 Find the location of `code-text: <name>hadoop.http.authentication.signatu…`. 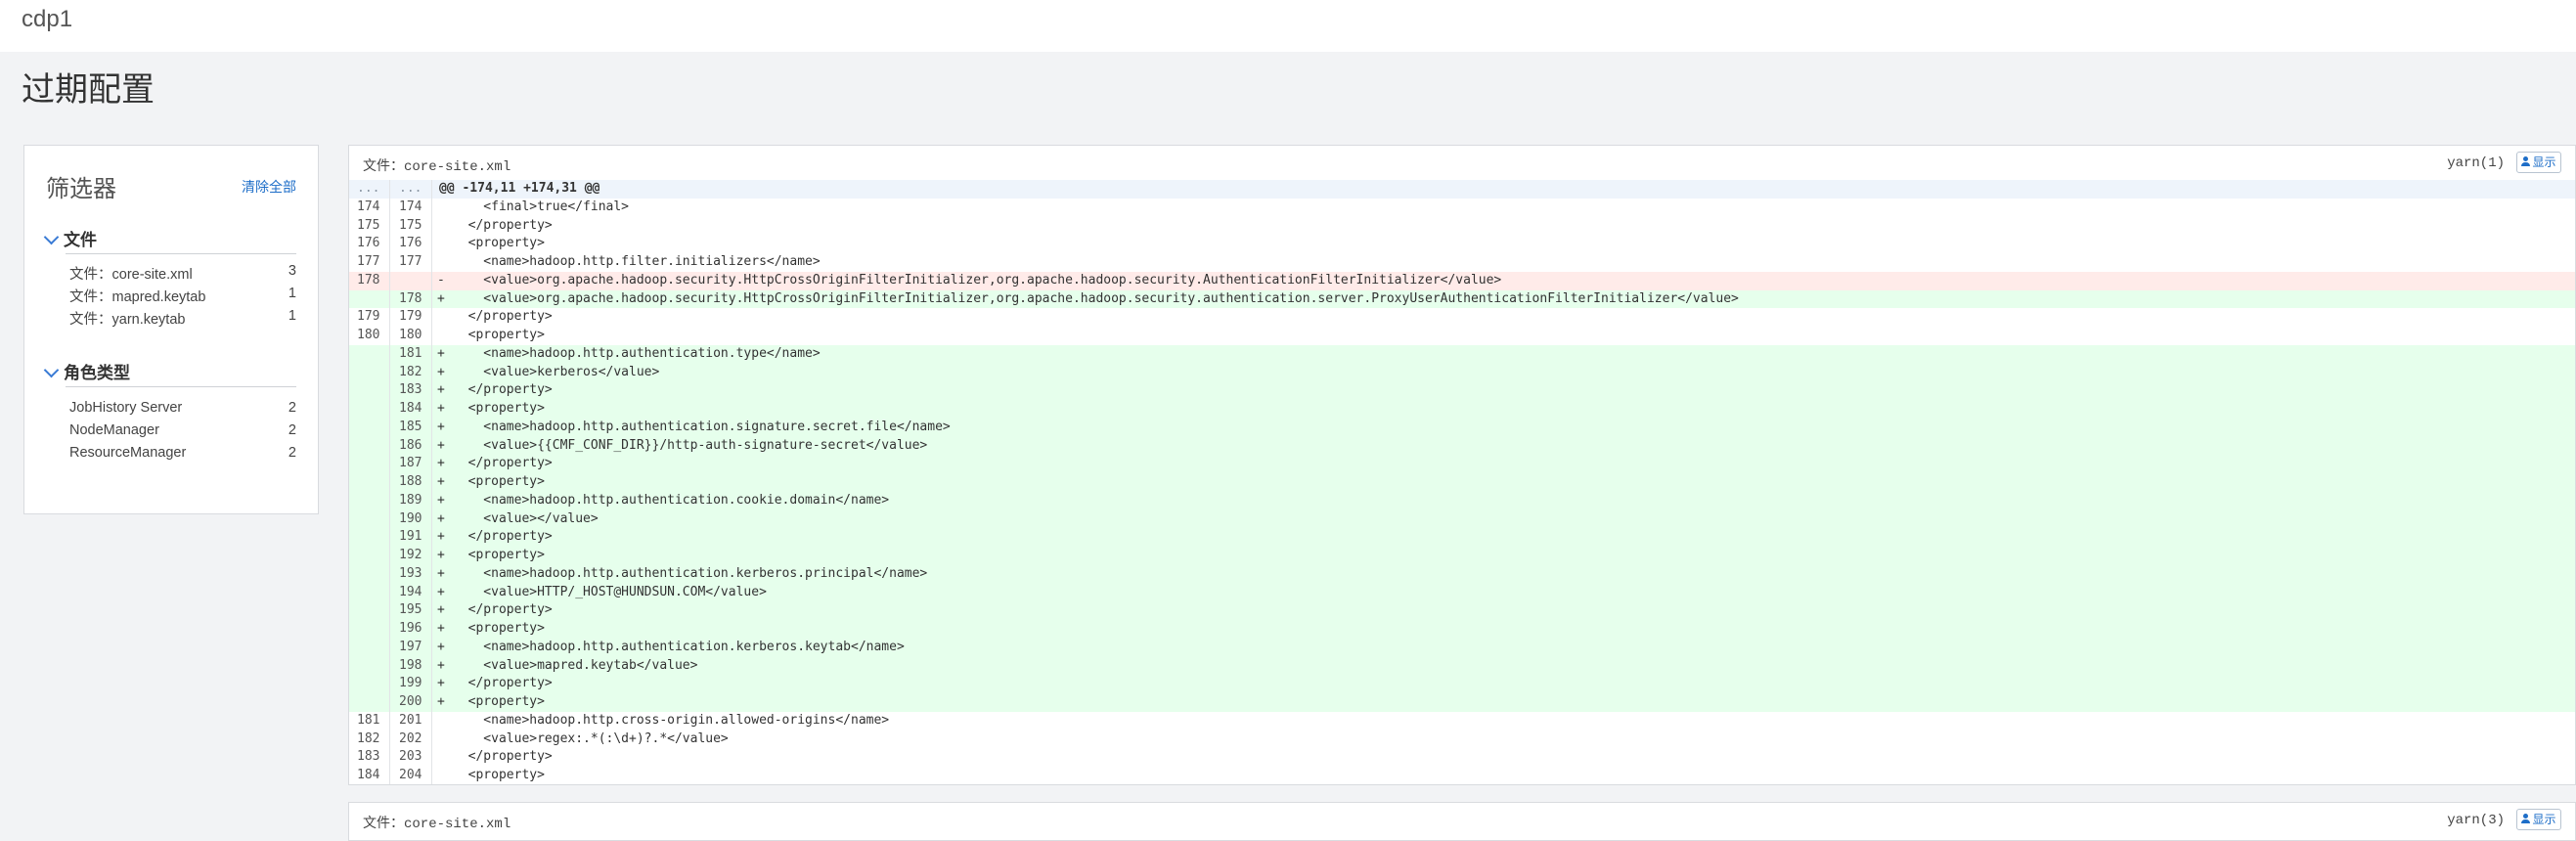

code-text: <name>hadoop.http.authentication.signatu… is located at coordinates (702, 427).